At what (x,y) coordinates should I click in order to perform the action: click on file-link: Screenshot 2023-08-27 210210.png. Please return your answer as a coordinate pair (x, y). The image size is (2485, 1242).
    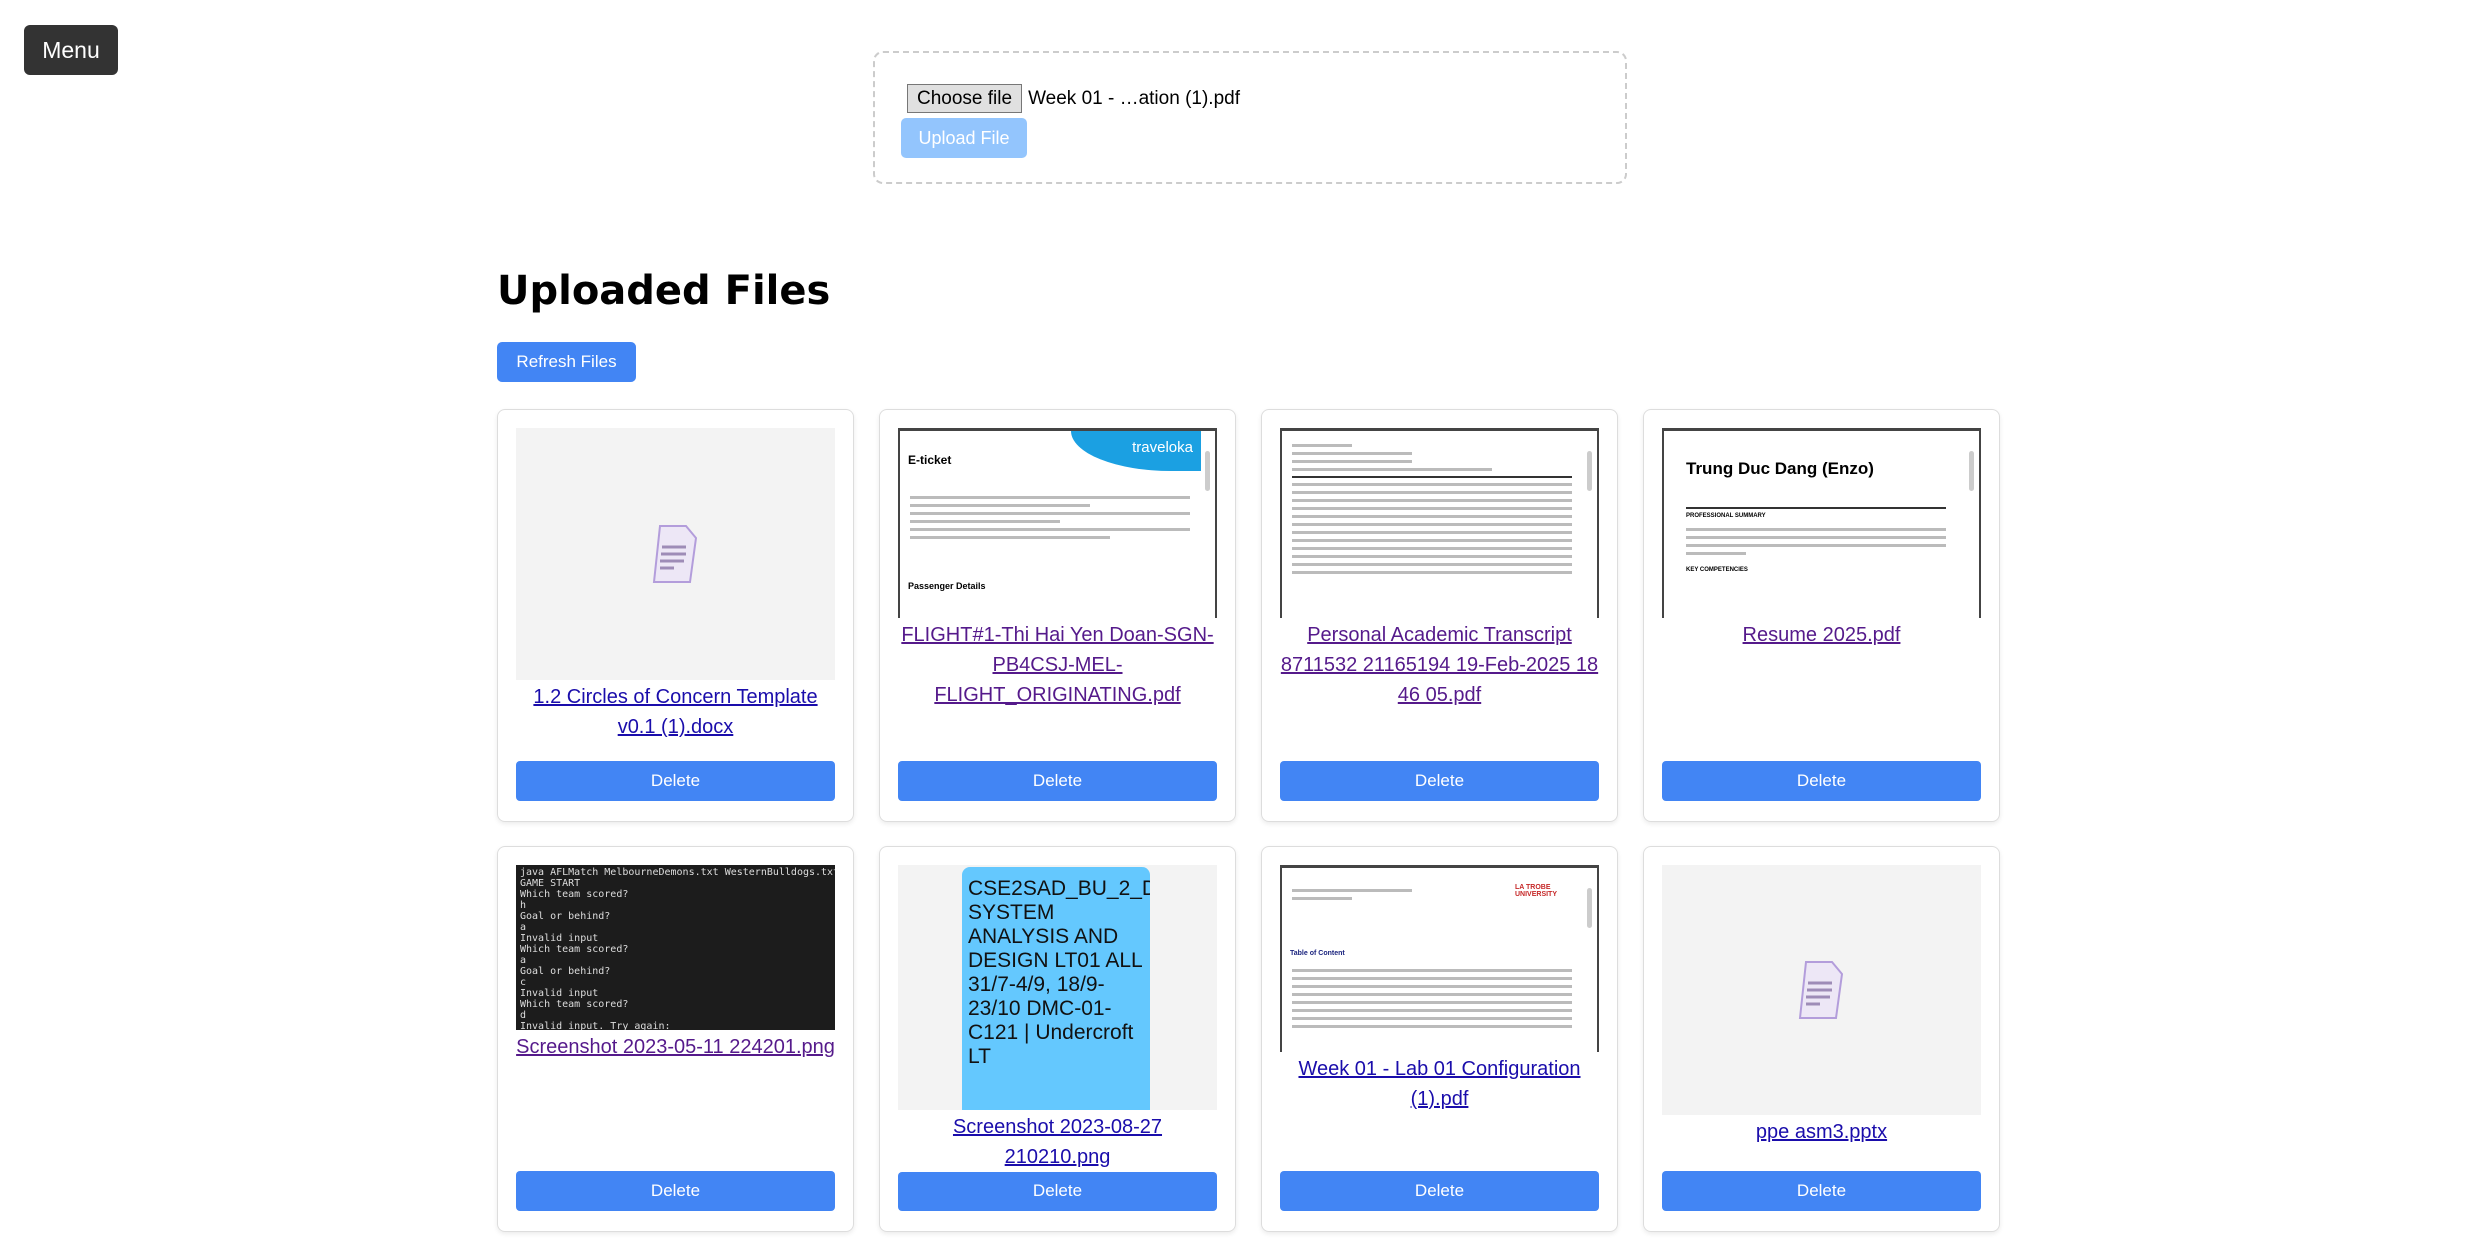
    Looking at the image, I should click on (1057, 1142).